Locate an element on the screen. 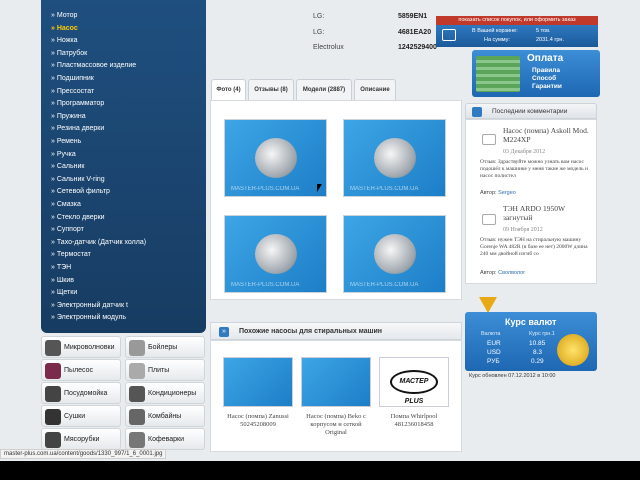  appliance-tile-label: Кондиционеры is located at coordinates (172, 393).